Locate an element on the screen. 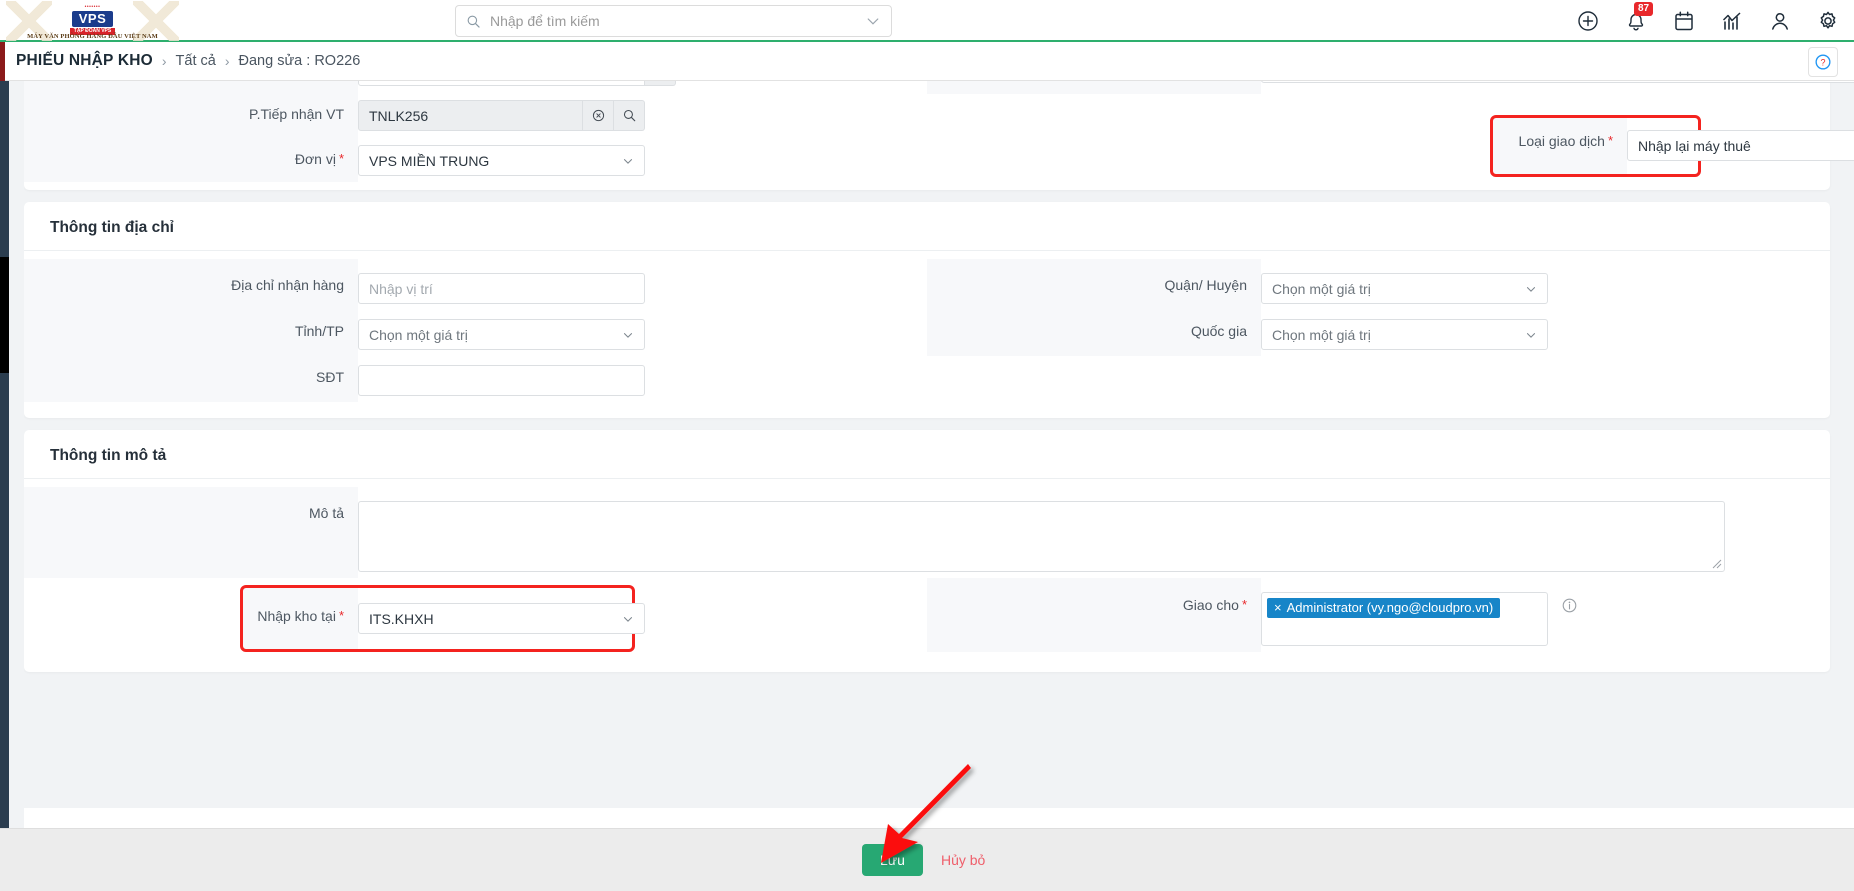  dia-chi-nhan-hang-input: Nhập vị trí is located at coordinates (501, 288).